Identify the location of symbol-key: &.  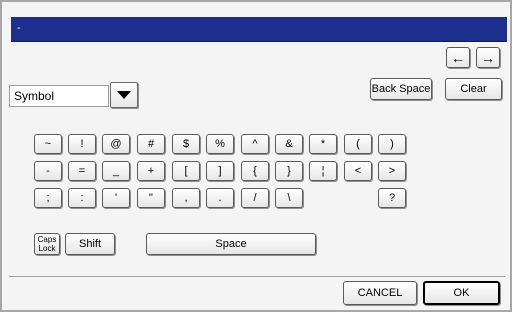
(289, 144).